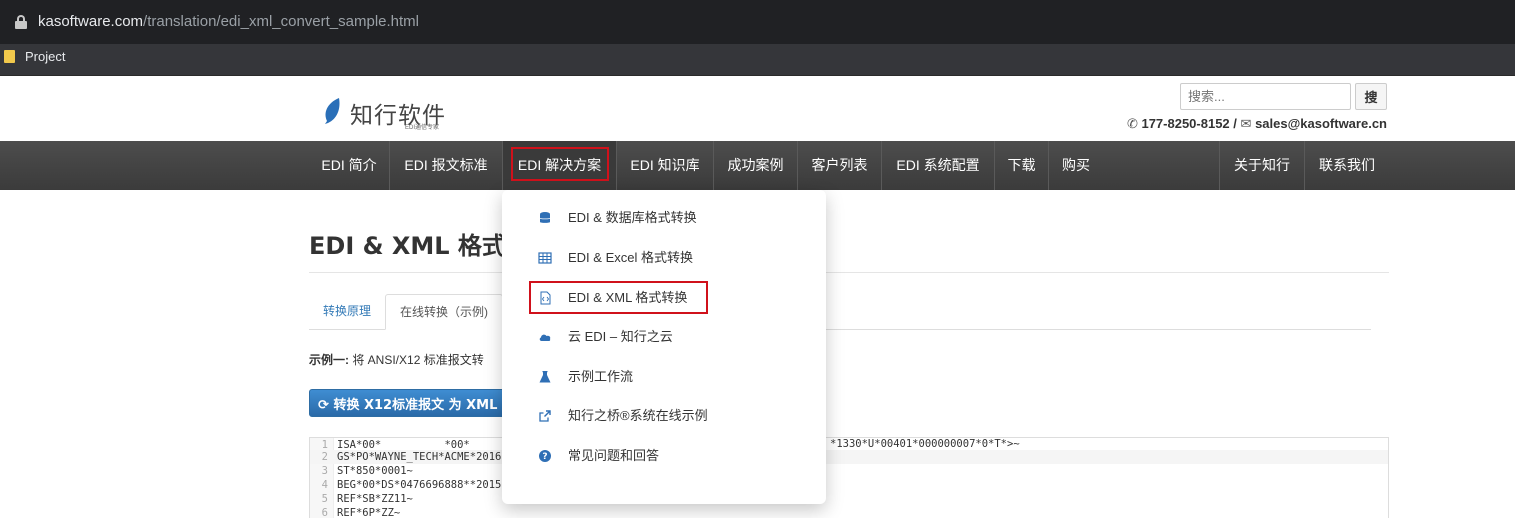 This screenshot has width=1515, height=518. What do you see at coordinates (396, 360) in the screenshot?
I see `example-description: 示例一: 将 ANSI/X12 标准报文转` at bounding box center [396, 360].